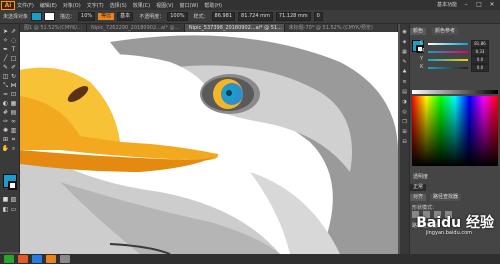 Image resolution: width=500 pixels, height=264 pixels. What do you see at coordinates (177, 16) in the screenshot?
I see `opacity-field: 100%` at bounding box center [177, 16].